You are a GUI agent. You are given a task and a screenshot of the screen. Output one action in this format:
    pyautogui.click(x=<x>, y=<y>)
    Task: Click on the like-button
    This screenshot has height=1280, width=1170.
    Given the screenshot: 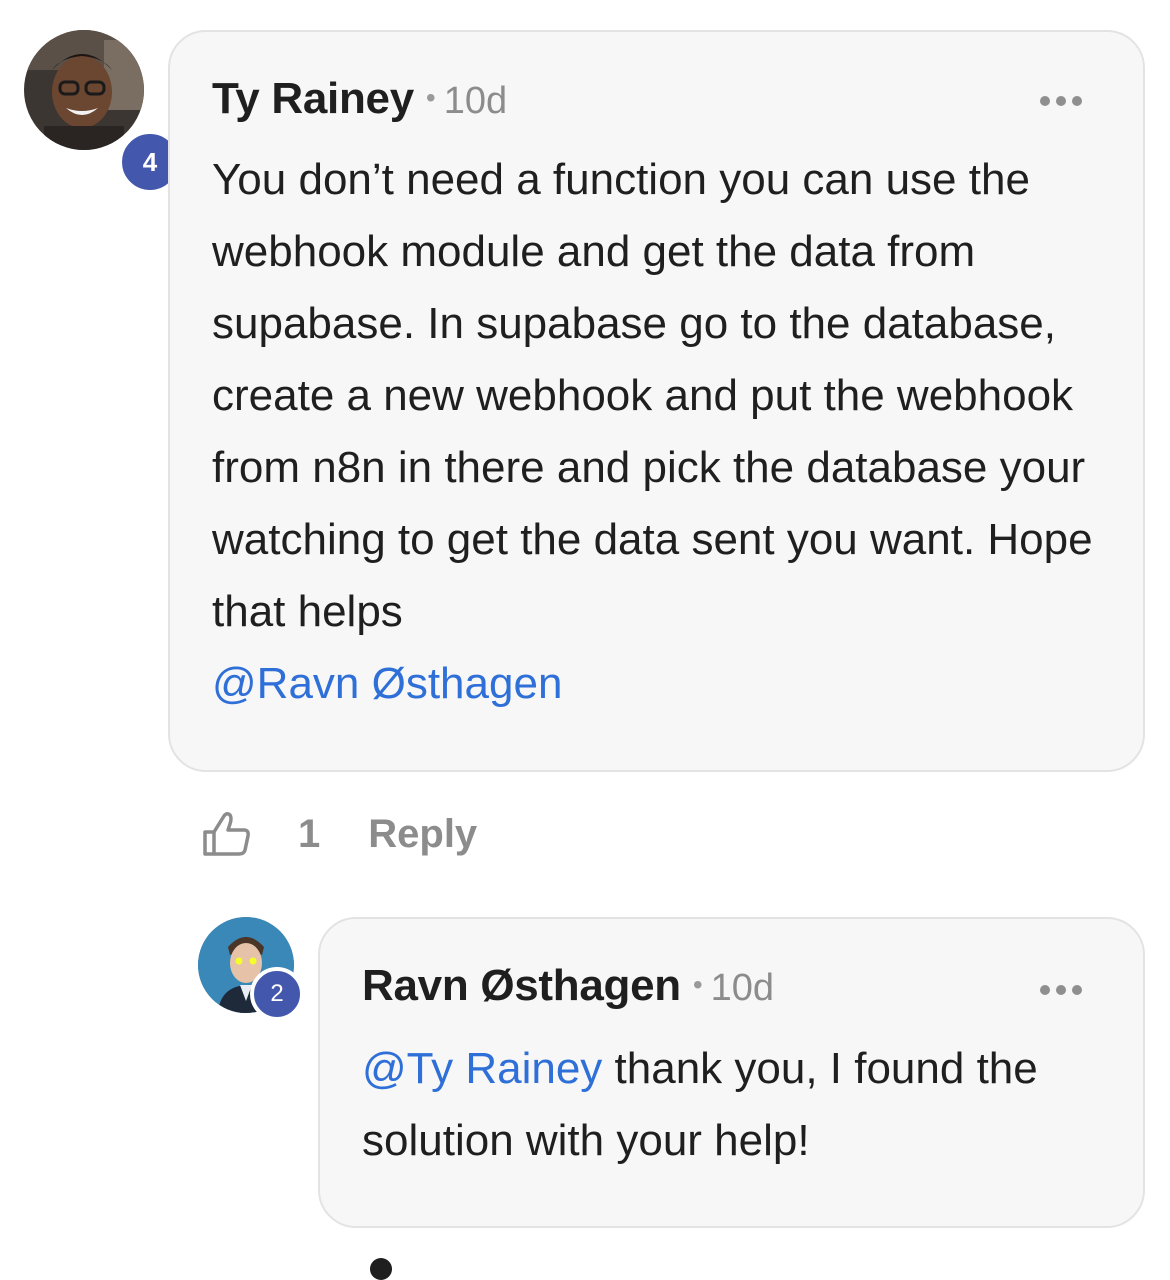 What is the action you would take?
    pyautogui.click(x=226, y=834)
    